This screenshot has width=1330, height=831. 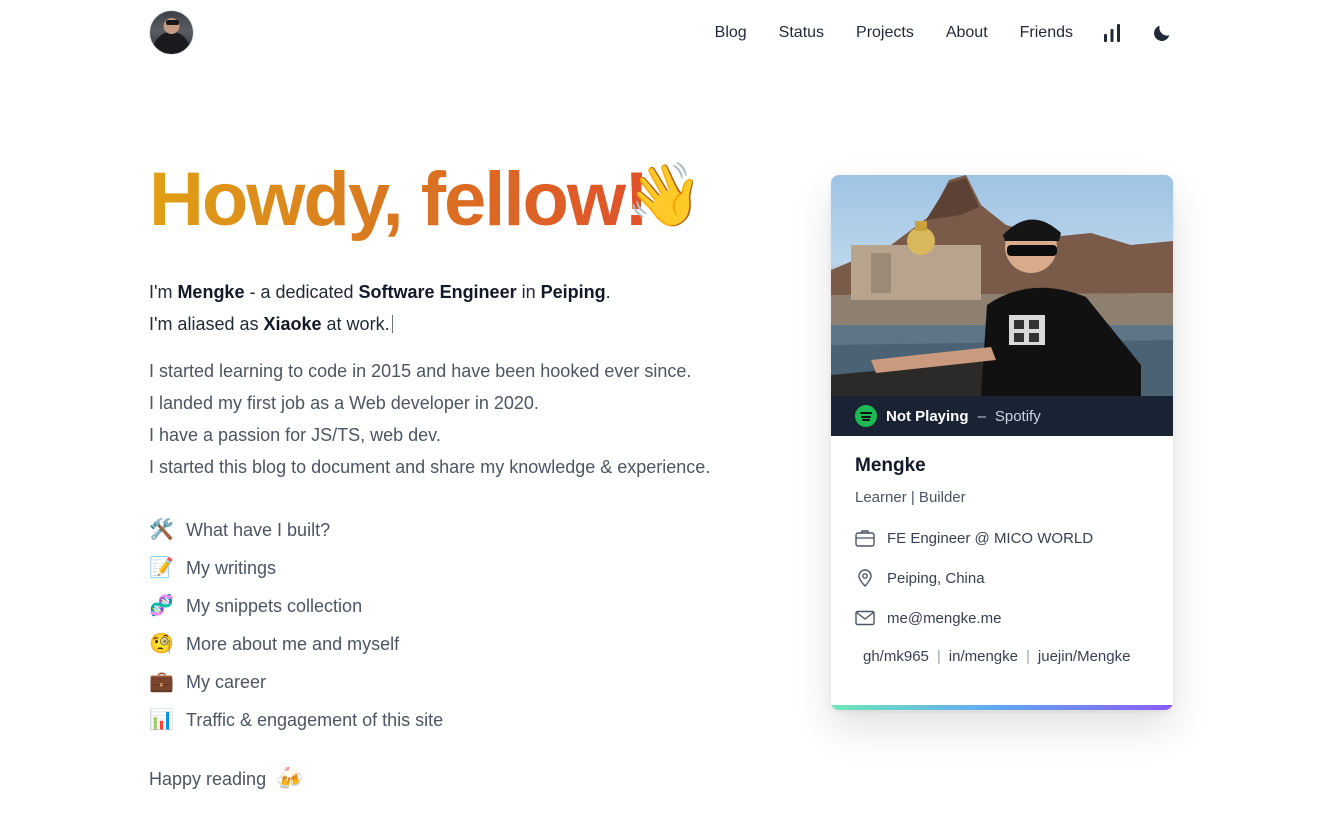 What do you see at coordinates (1084, 656) in the screenshot?
I see `social-juejin-link: juejin/Mengke` at bounding box center [1084, 656].